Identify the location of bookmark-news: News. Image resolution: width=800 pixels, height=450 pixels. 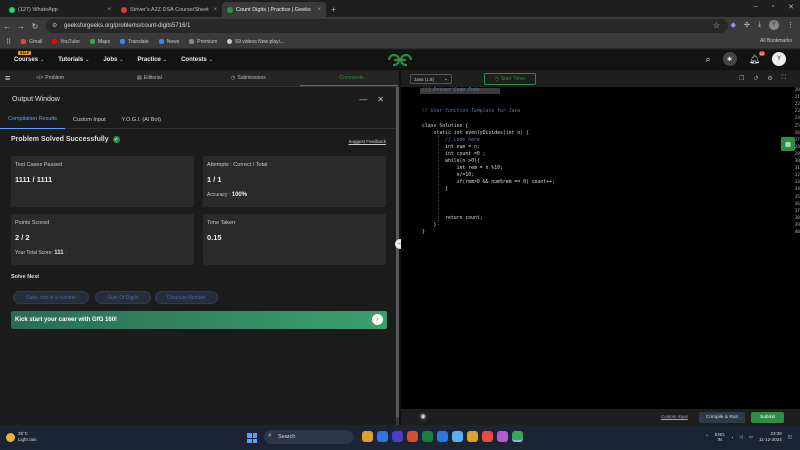
(168, 42).